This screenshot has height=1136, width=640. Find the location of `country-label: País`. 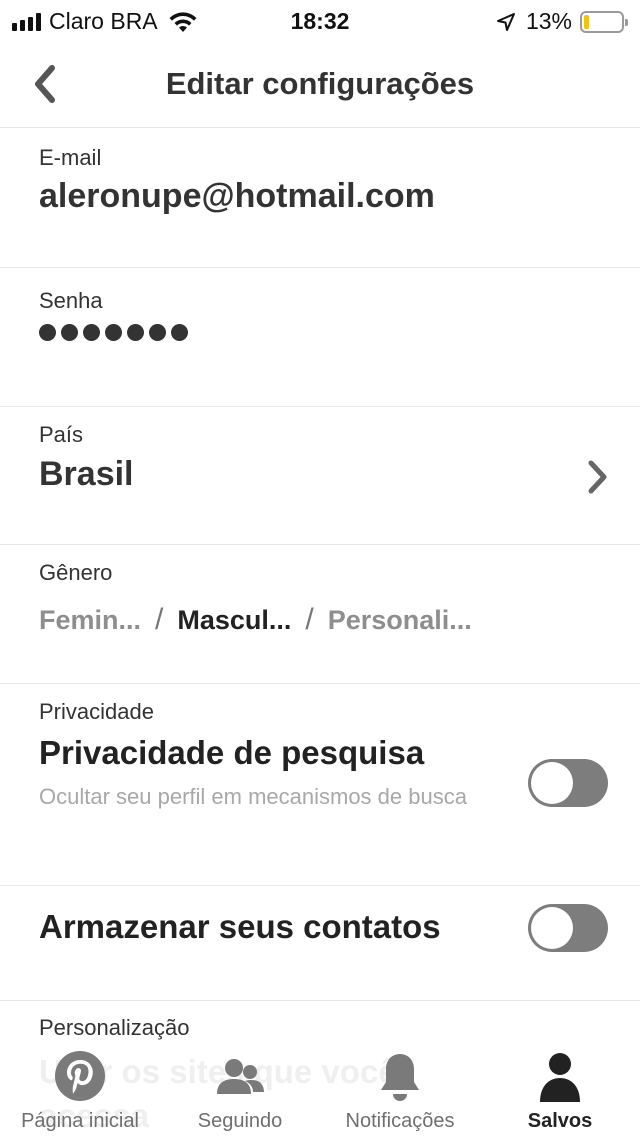

country-label: País is located at coordinates (61, 434).